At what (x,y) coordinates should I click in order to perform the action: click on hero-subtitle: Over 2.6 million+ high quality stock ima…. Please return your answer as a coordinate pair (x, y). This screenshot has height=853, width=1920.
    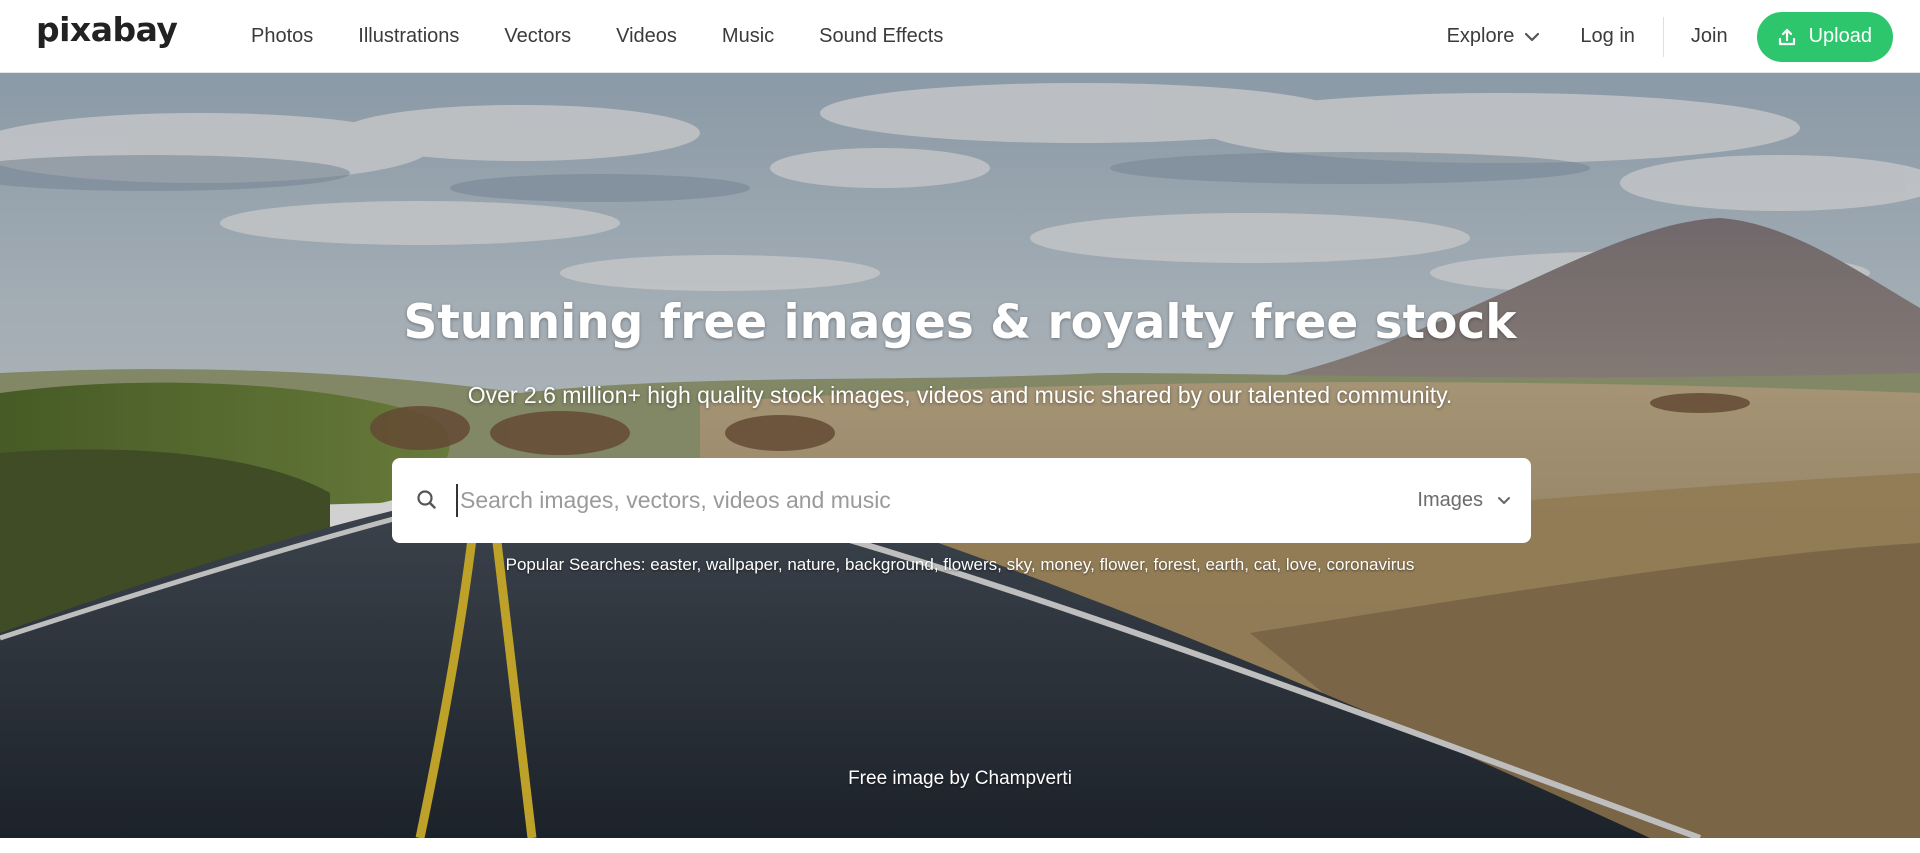
    Looking at the image, I should click on (960, 395).